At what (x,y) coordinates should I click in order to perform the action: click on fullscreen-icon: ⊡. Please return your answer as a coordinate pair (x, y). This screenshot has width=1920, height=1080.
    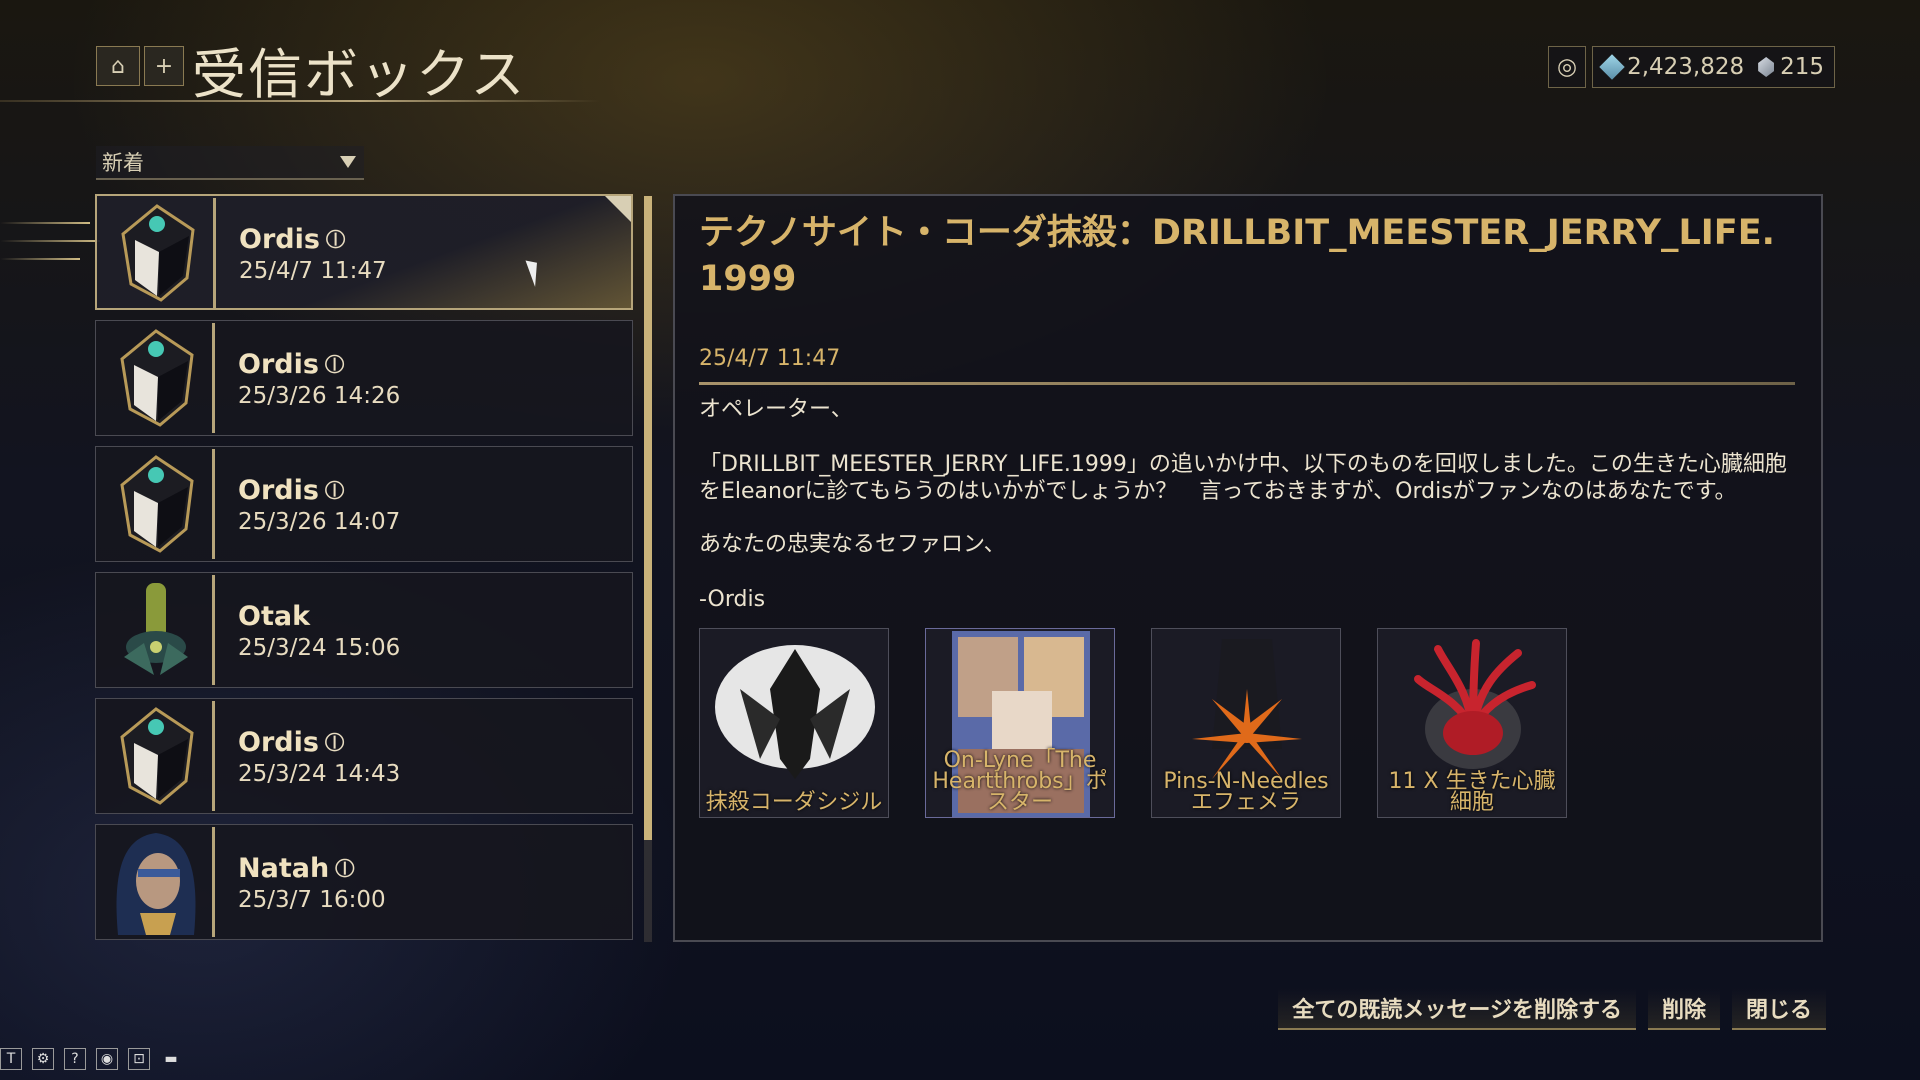
    Looking at the image, I should click on (139, 1059).